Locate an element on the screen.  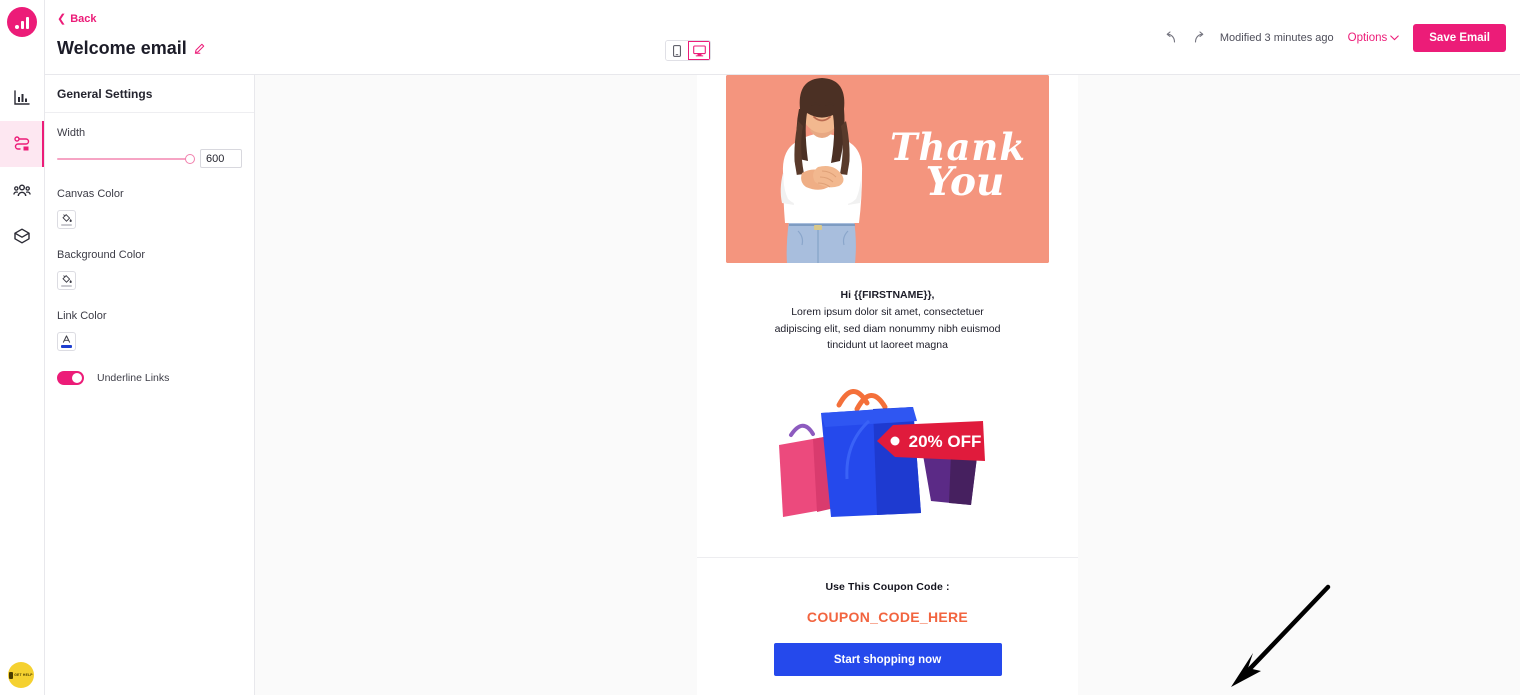
email-section-divider is located at coordinates (887, 558).